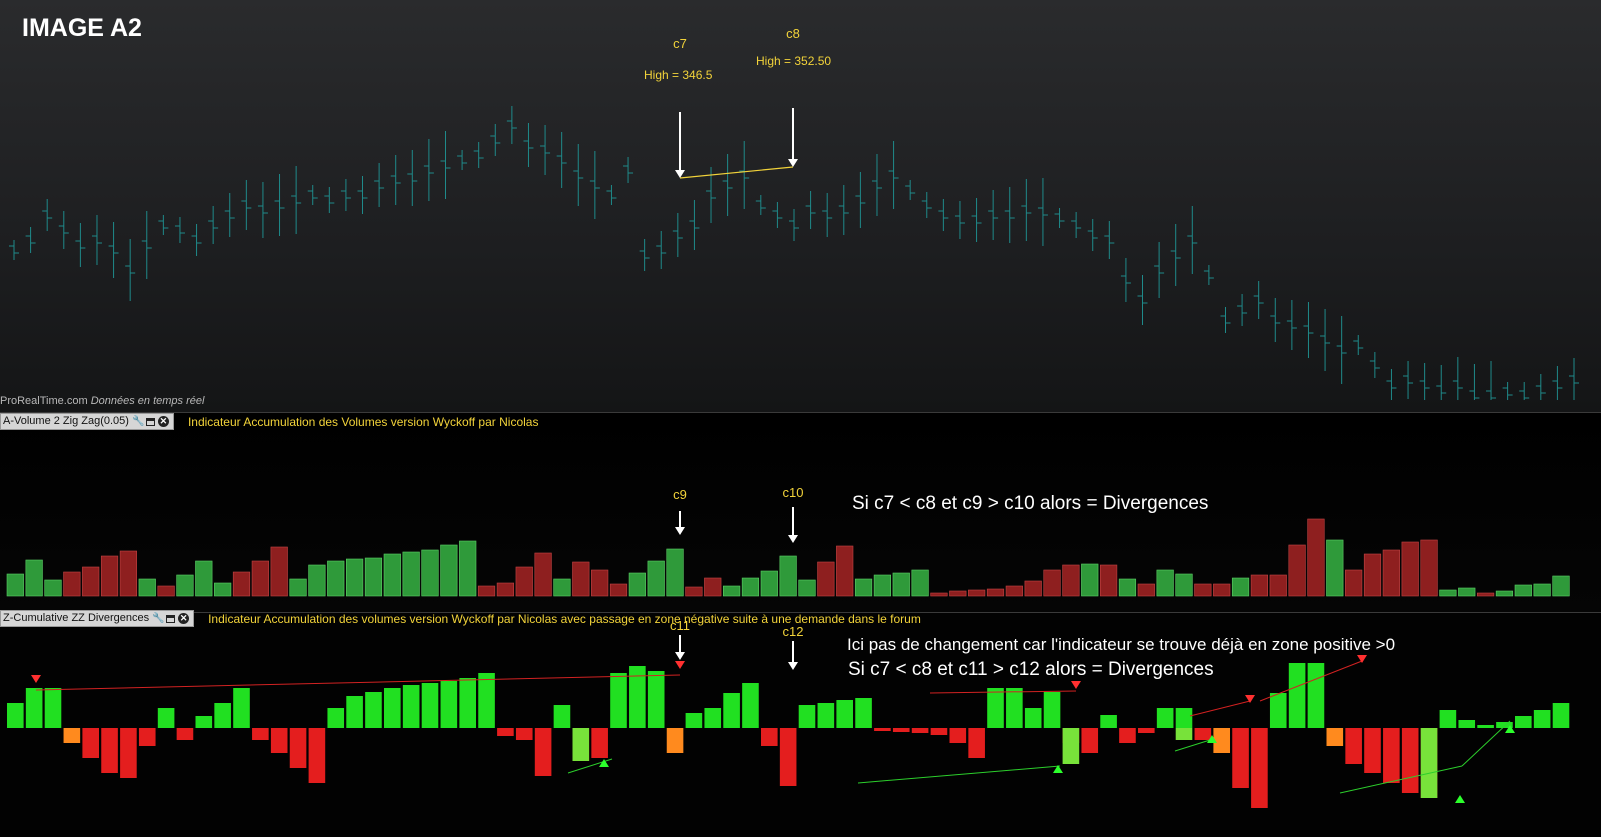 This screenshot has width=1601, height=837. What do you see at coordinates (680, 43) in the screenshot?
I see `c7-label: c7` at bounding box center [680, 43].